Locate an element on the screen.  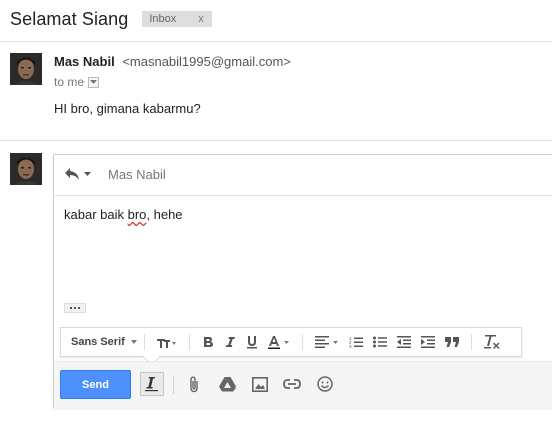
text-color-button is located at coordinates (278, 342).